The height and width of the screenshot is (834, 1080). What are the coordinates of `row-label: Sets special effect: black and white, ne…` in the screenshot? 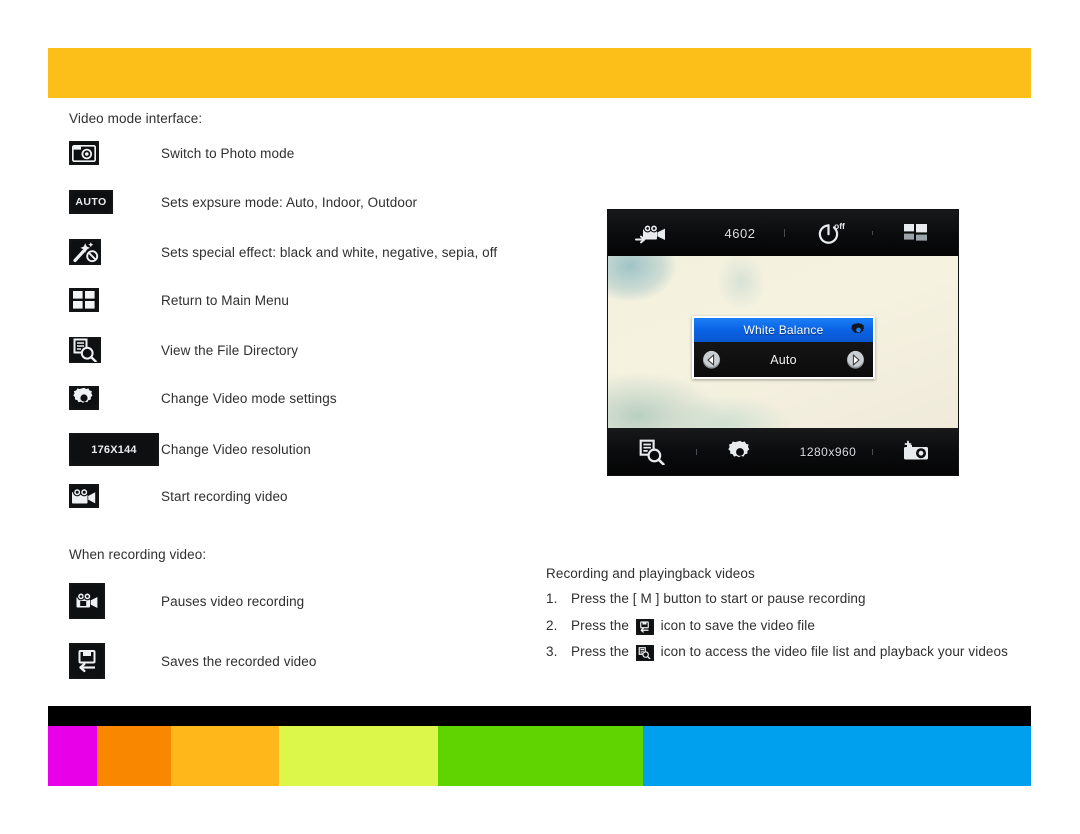 It's located at (329, 252).